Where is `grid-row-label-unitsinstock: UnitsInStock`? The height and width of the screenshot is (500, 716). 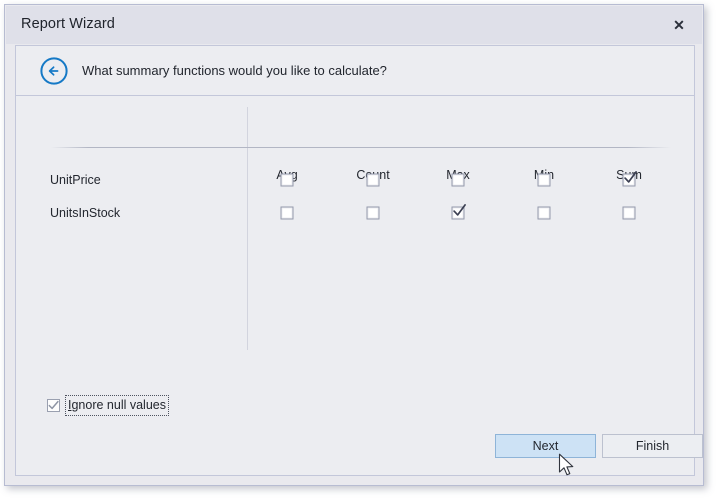
grid-row-label-unitsinstock: UnitsInStock is located at coordinates (85, 213).